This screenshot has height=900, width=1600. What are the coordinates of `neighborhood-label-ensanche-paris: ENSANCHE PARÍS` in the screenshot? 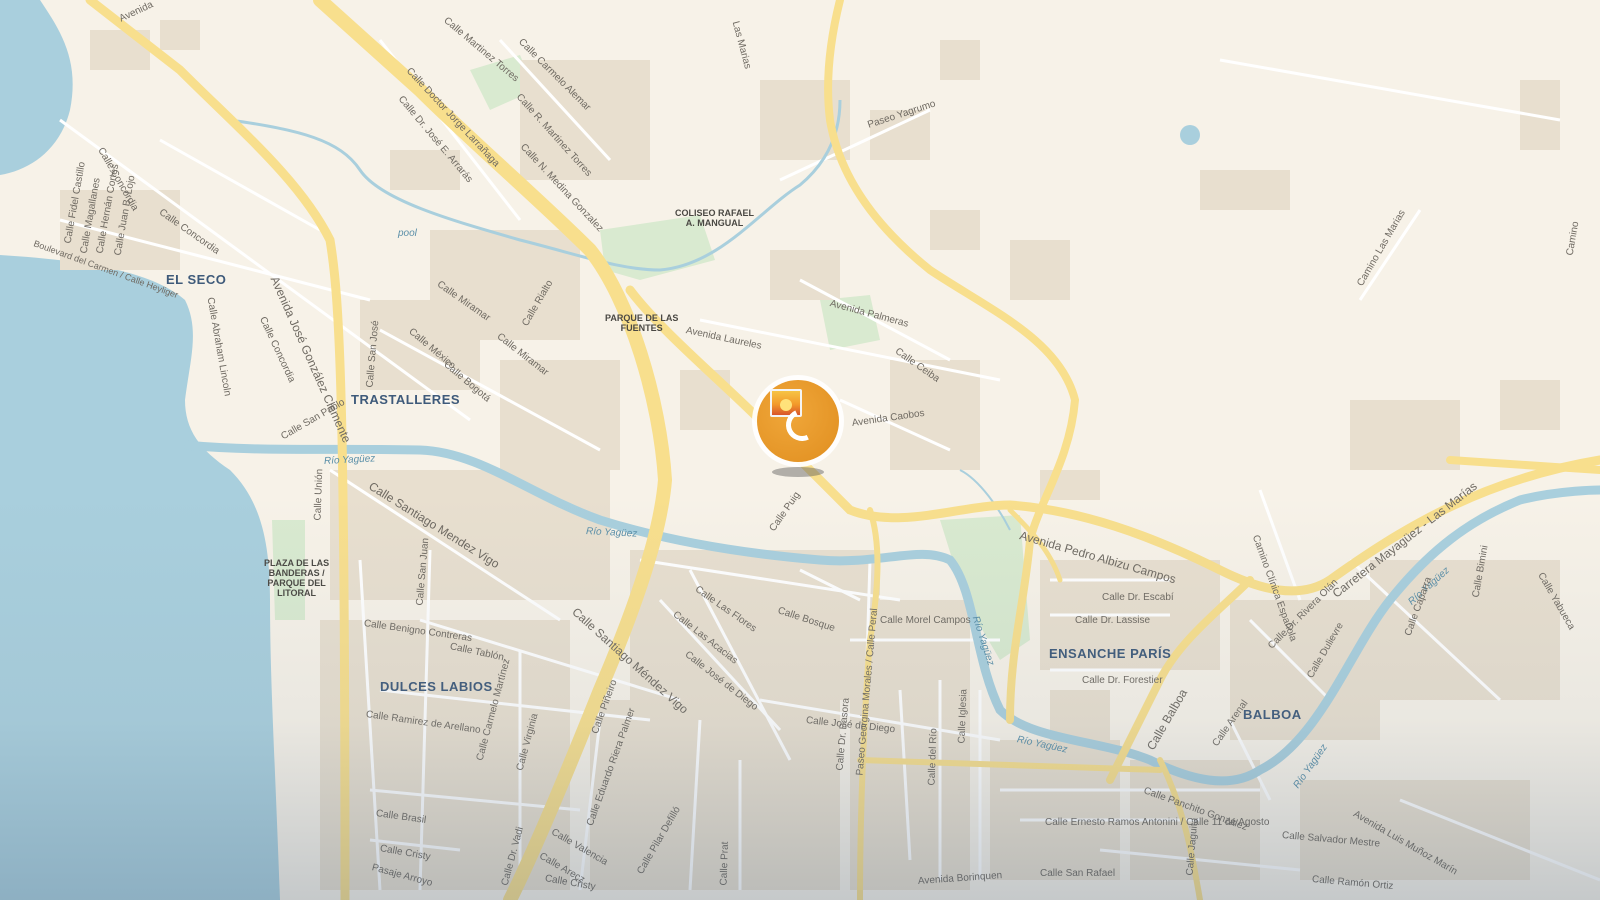 It's located at (1110, 653).